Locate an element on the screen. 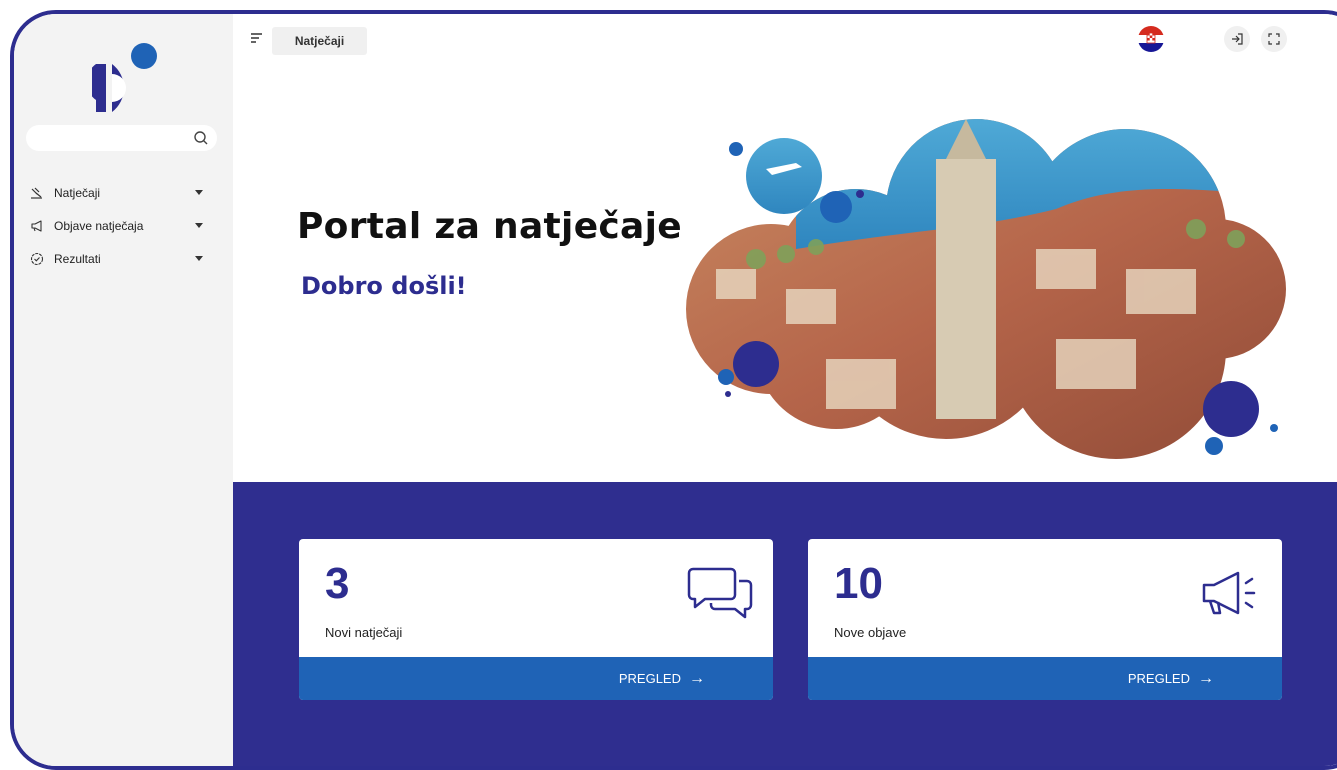 This screenshot has height=770, width=1337. stat-caption: Nove objave is located at coordinates (870, 632).